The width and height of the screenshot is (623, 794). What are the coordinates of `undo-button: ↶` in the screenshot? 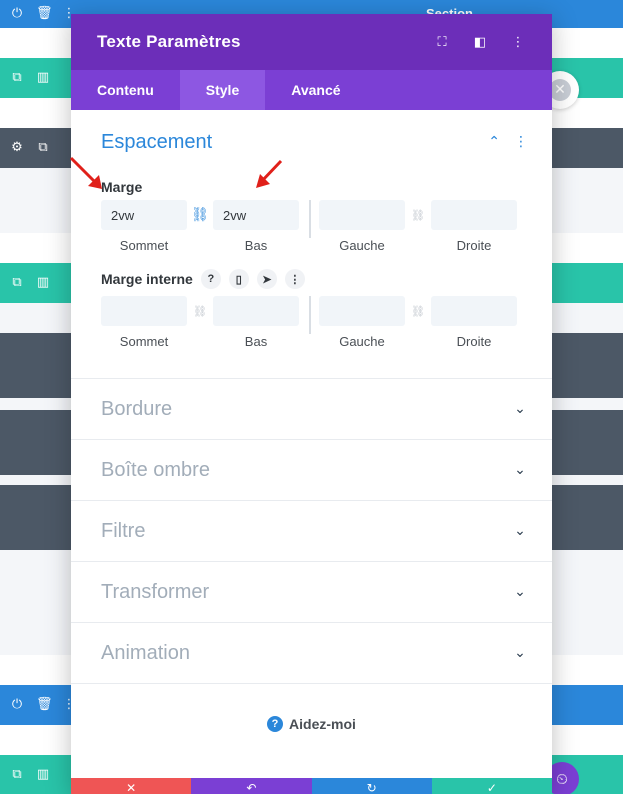 It's located at (251, 786).